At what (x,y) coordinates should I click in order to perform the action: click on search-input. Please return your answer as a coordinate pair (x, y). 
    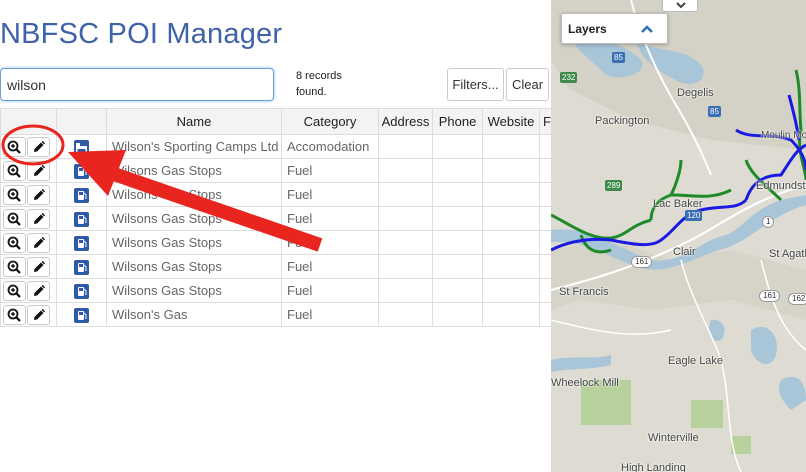
    Looking at the image, I should click on (137, 84).